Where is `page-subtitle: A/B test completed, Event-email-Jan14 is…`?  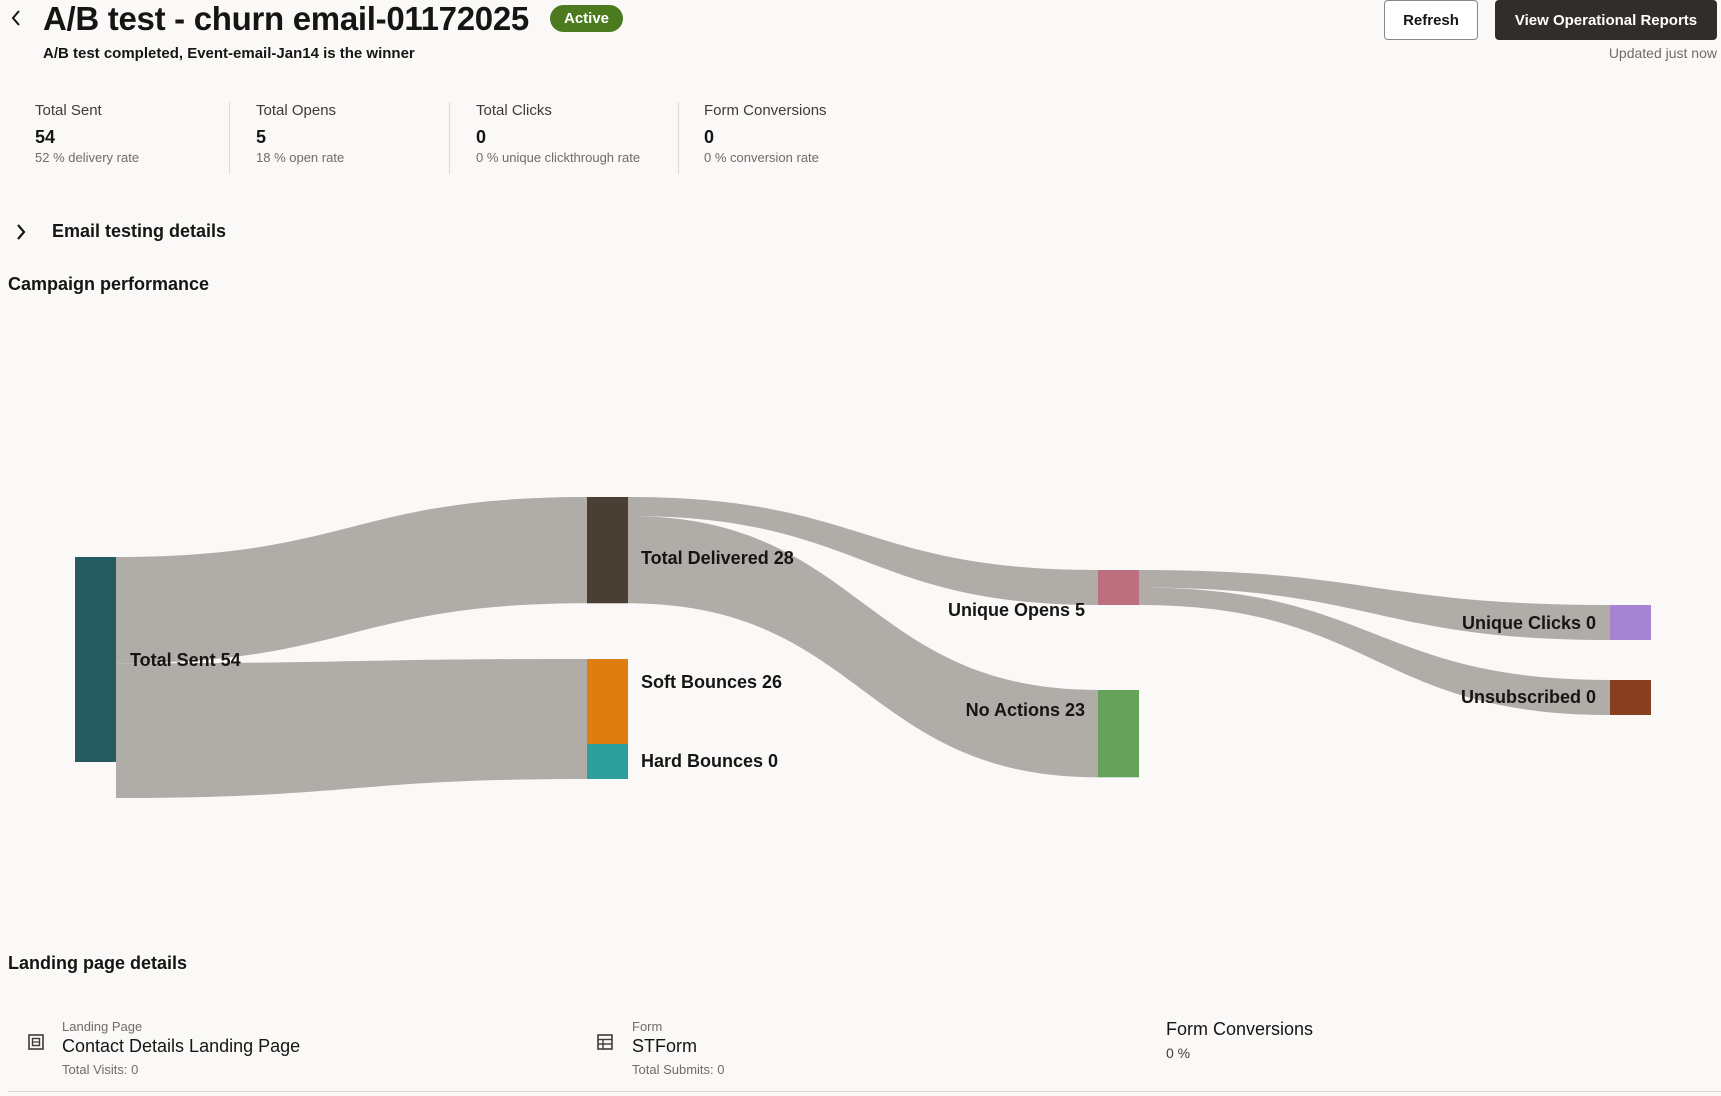
page-subtitle: A/B test completed, Event-email-Jan14 is… is located at coordinates (229, 53).